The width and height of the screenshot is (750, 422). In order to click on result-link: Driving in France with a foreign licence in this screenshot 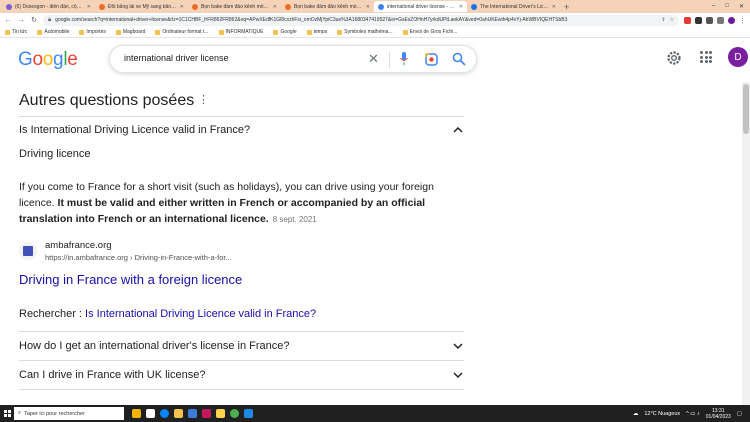, I will do `click(130, 279)`.